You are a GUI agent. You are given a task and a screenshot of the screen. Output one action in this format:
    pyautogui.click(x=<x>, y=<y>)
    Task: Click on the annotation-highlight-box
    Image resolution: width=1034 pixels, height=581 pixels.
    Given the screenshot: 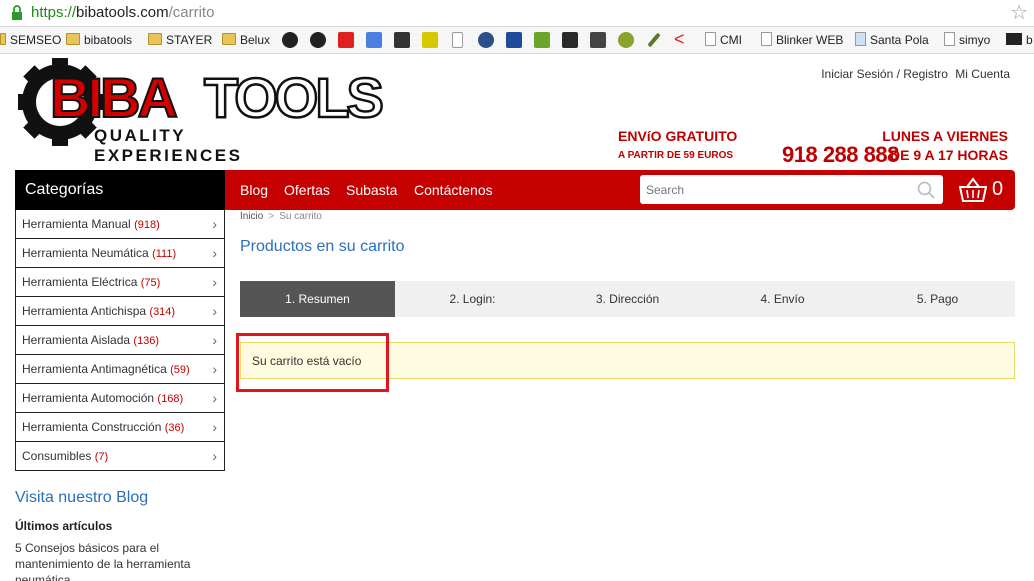 What is the action you would take?
    pyautogui.click(x=312, y=362)
    